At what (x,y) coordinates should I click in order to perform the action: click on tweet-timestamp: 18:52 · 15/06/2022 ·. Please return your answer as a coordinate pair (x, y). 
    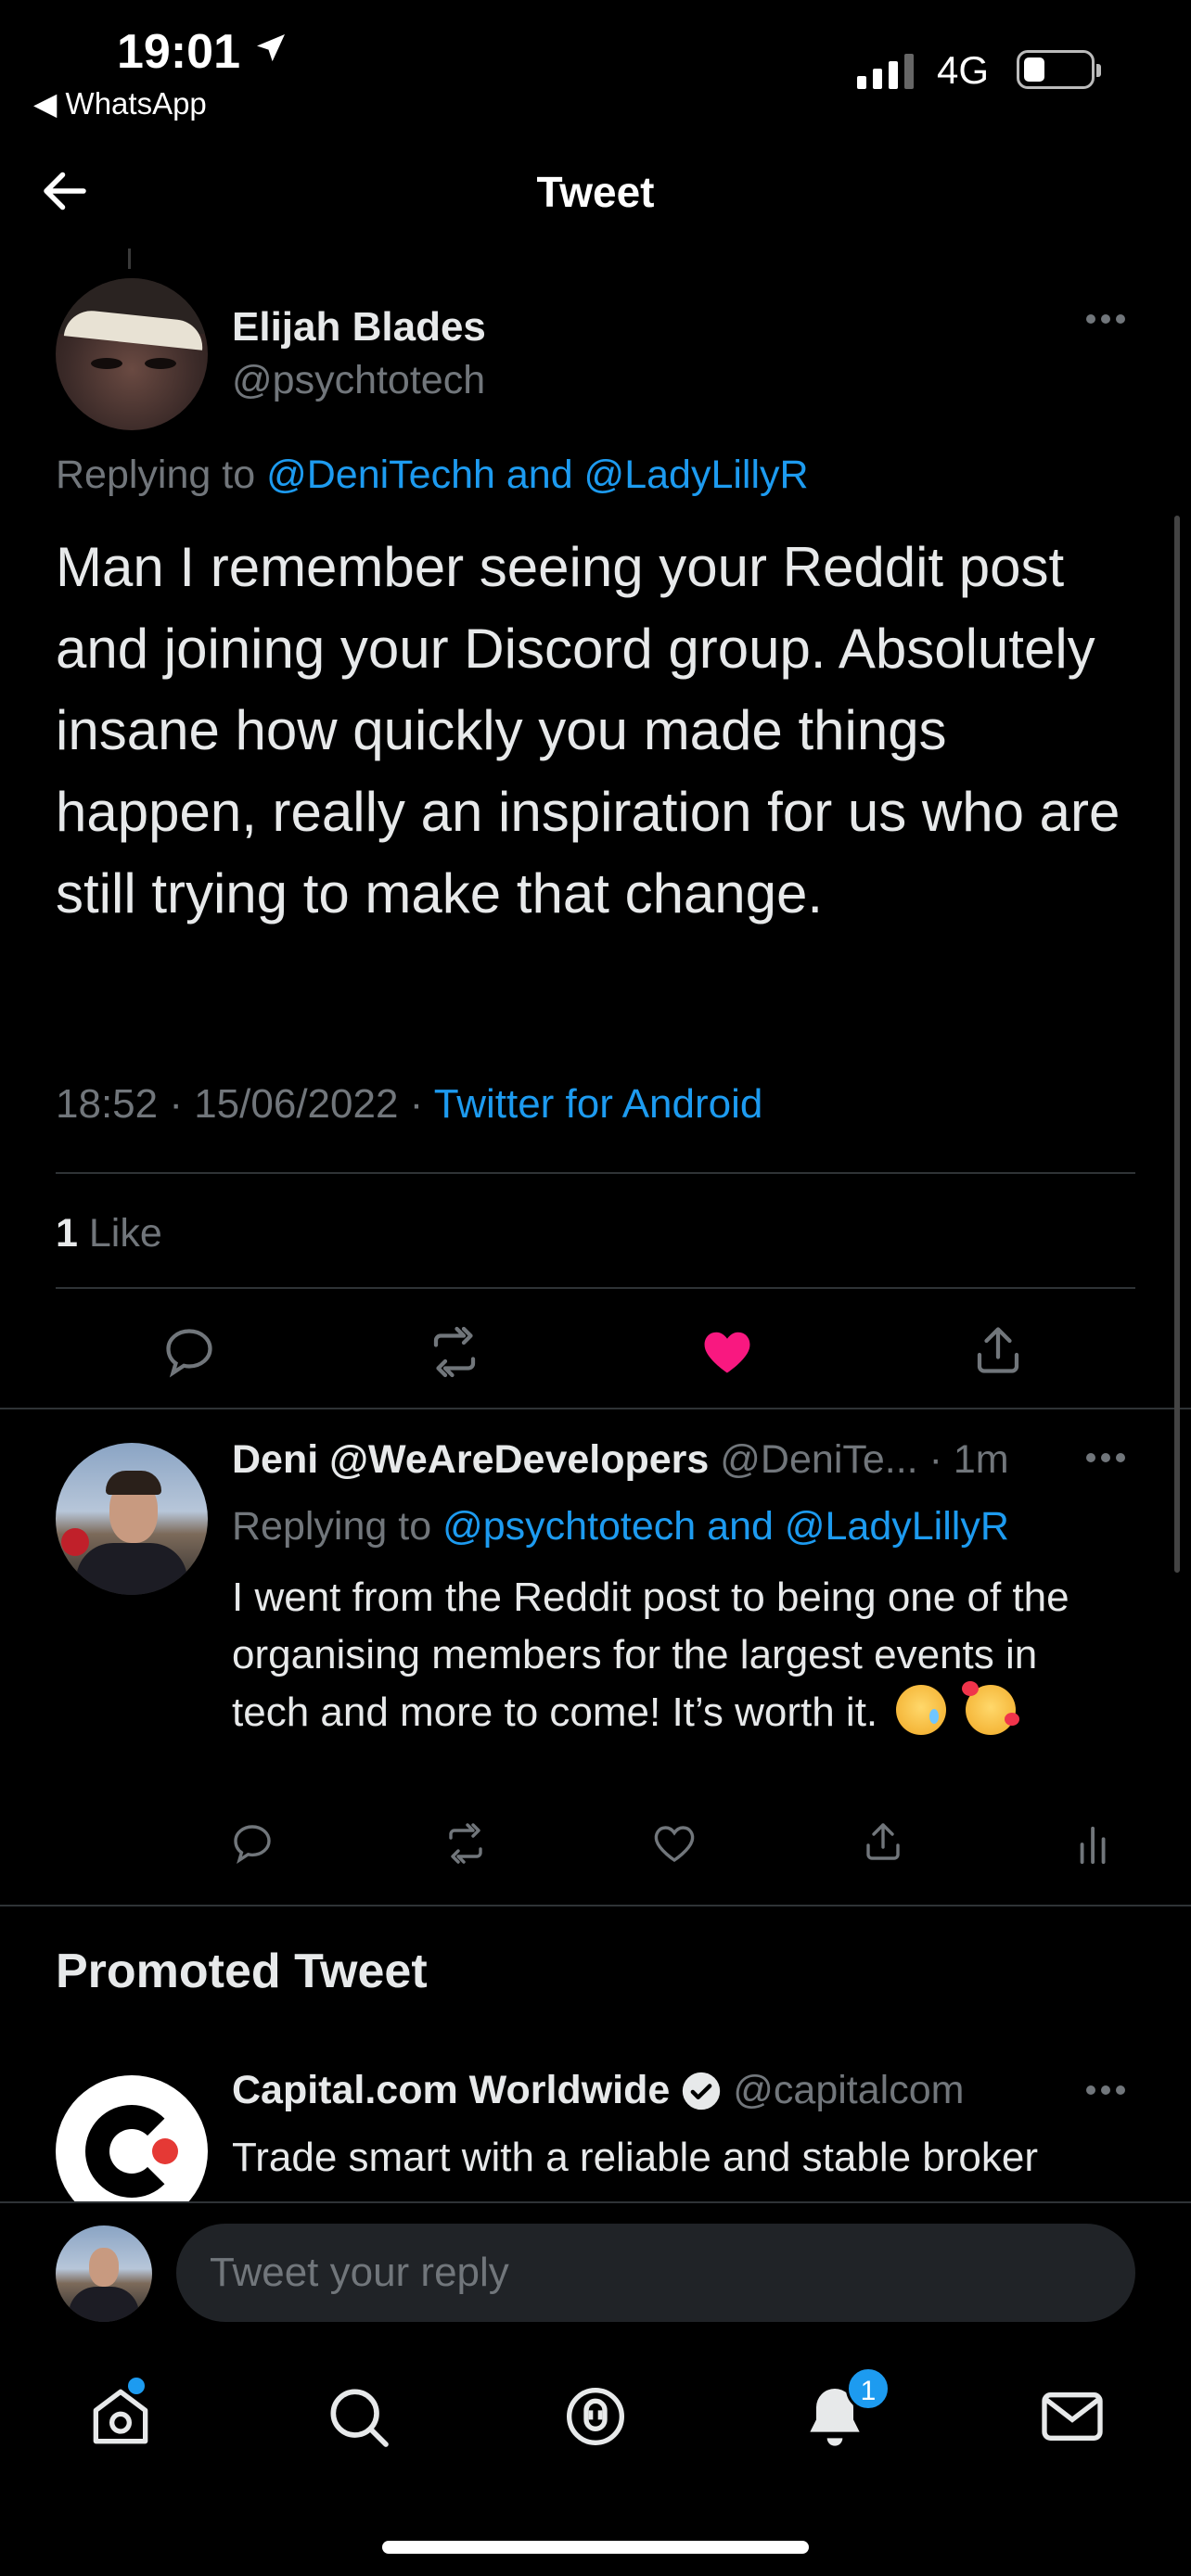
    Looking at the image, I should click on (240, 1104).